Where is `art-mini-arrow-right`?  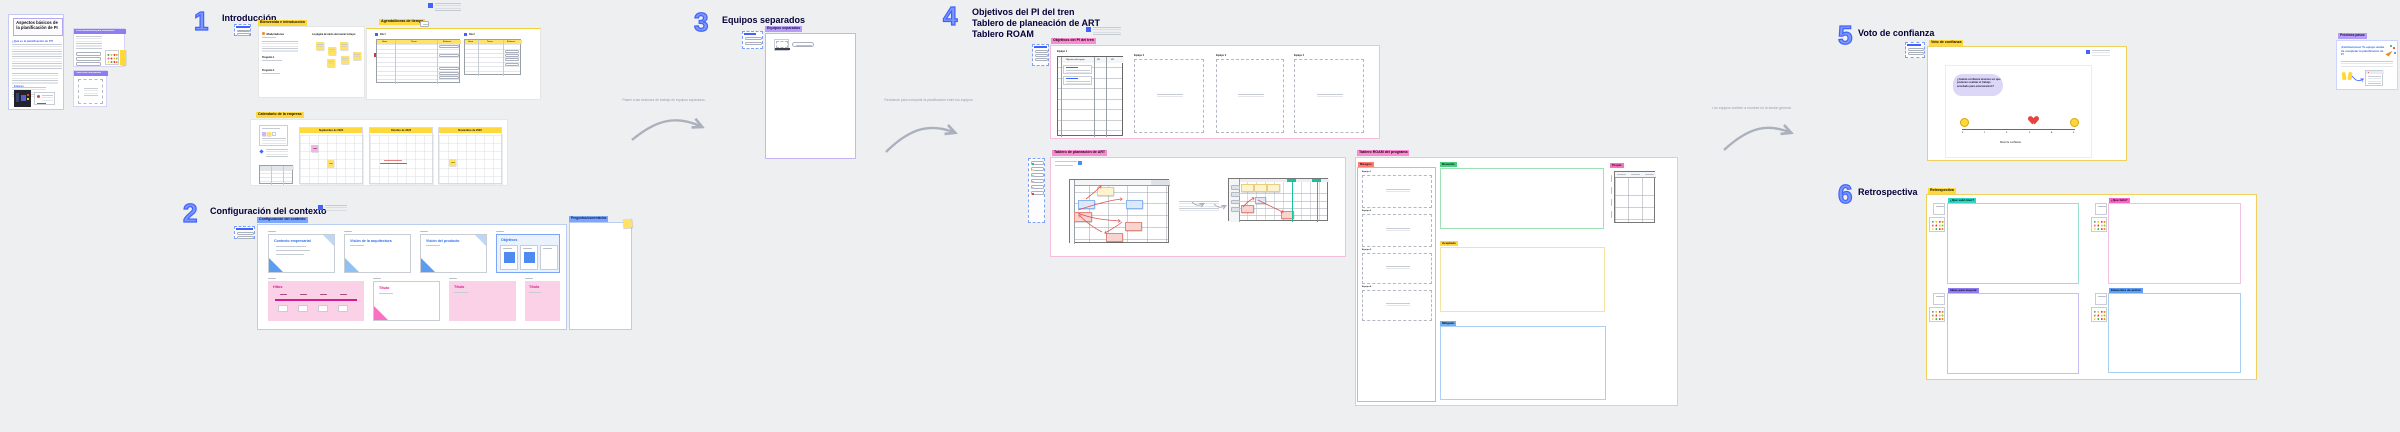
art-mini-arrow-right is located at coordinates (1219, 205).